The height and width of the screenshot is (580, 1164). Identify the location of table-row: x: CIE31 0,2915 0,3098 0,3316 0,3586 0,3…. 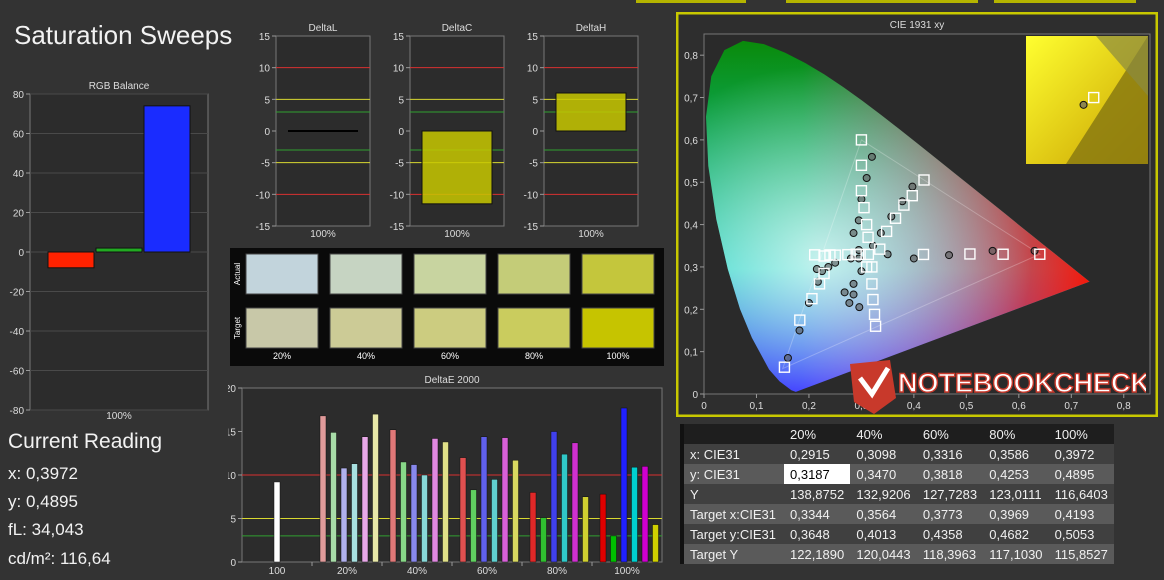
(897, 454).